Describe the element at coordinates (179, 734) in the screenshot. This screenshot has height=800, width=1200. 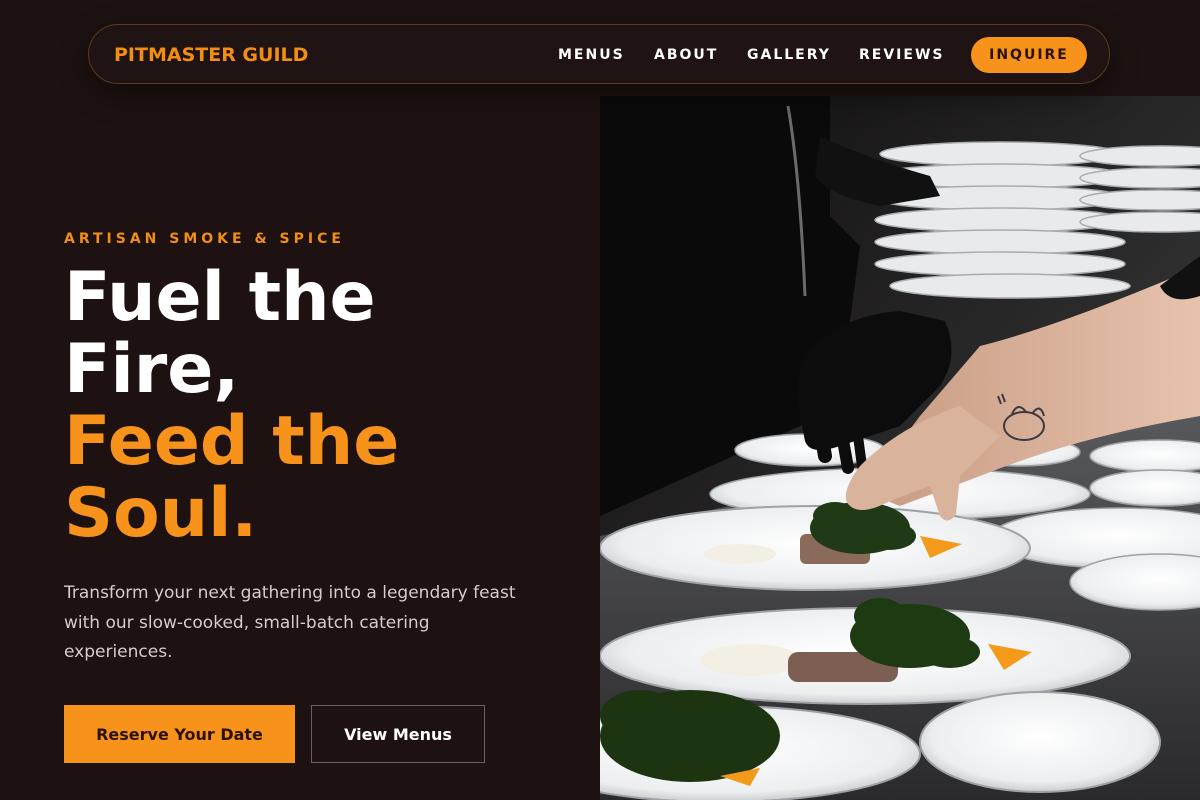
I see `reserve-date-button: Reserve Your Date` at that location.